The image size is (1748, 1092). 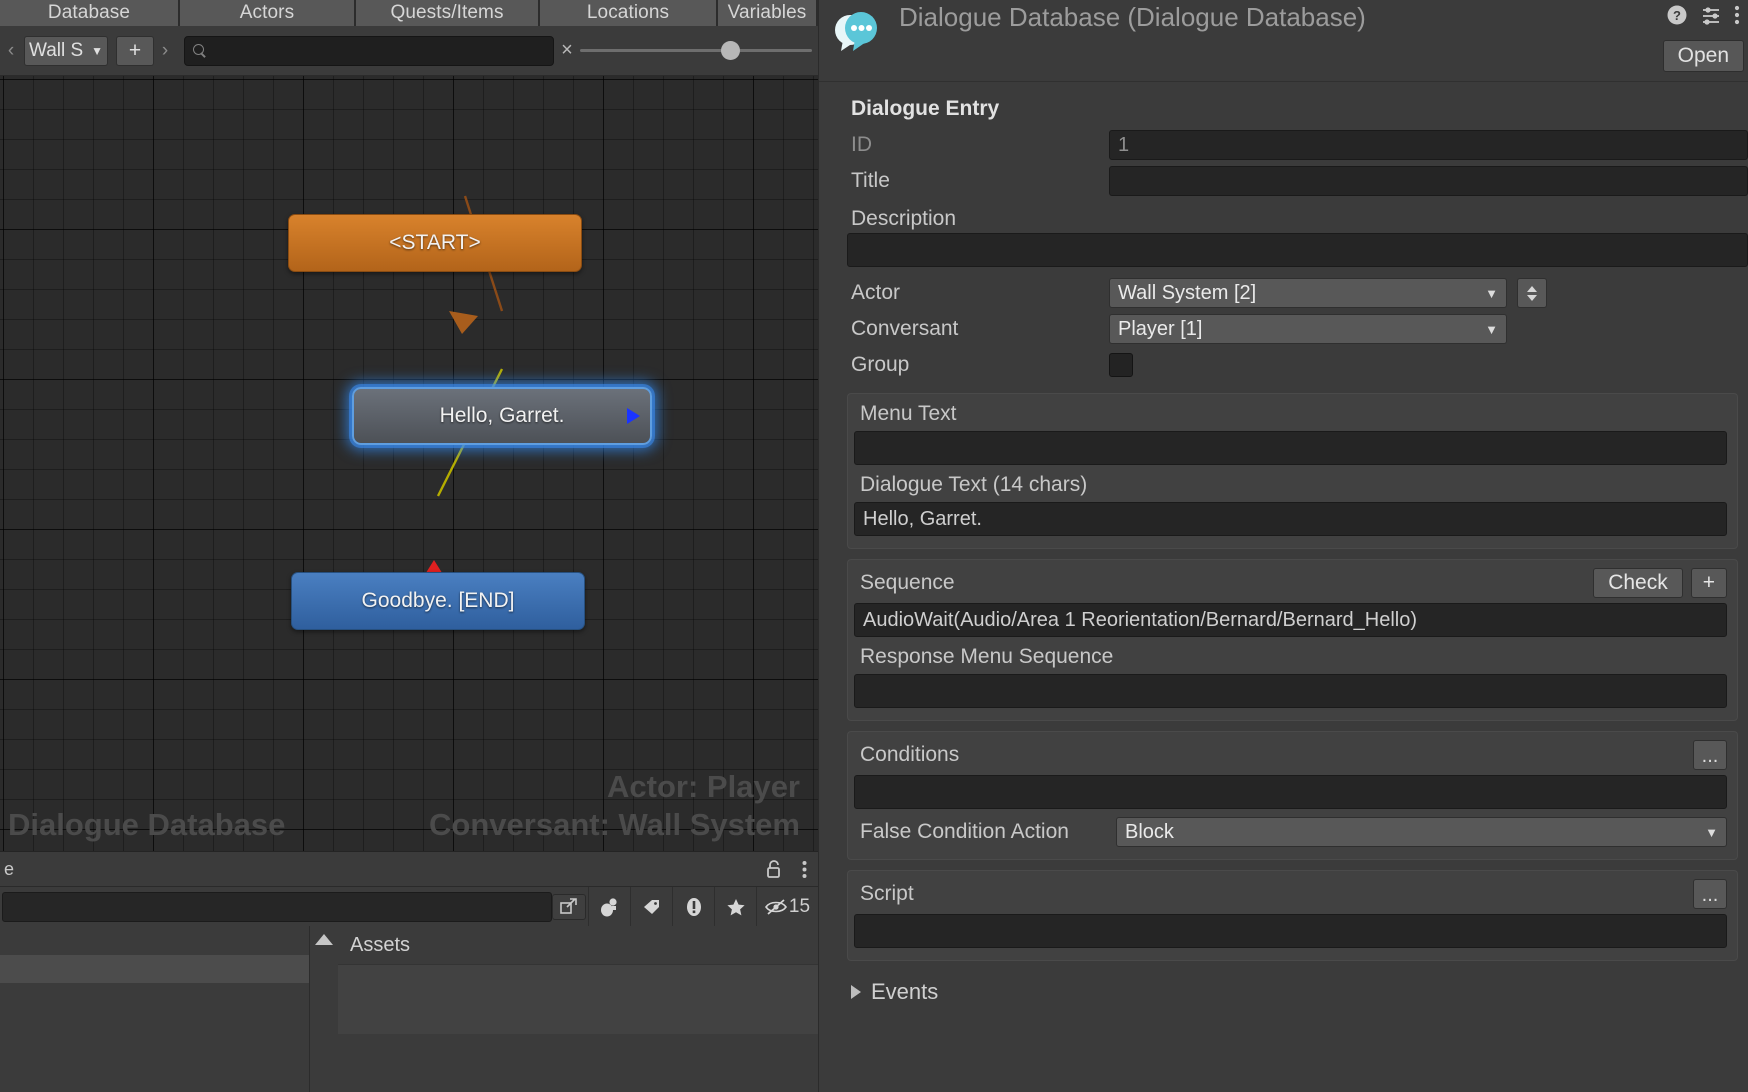 What do you see at coordinates (379, 50) in the screenshot?
I see `search-input` at bounding box center [379, 50].